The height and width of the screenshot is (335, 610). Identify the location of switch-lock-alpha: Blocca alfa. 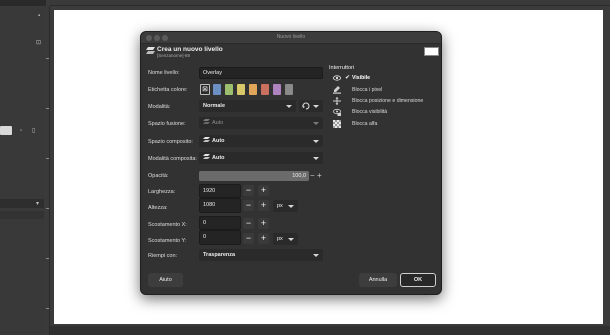
(385, 124).